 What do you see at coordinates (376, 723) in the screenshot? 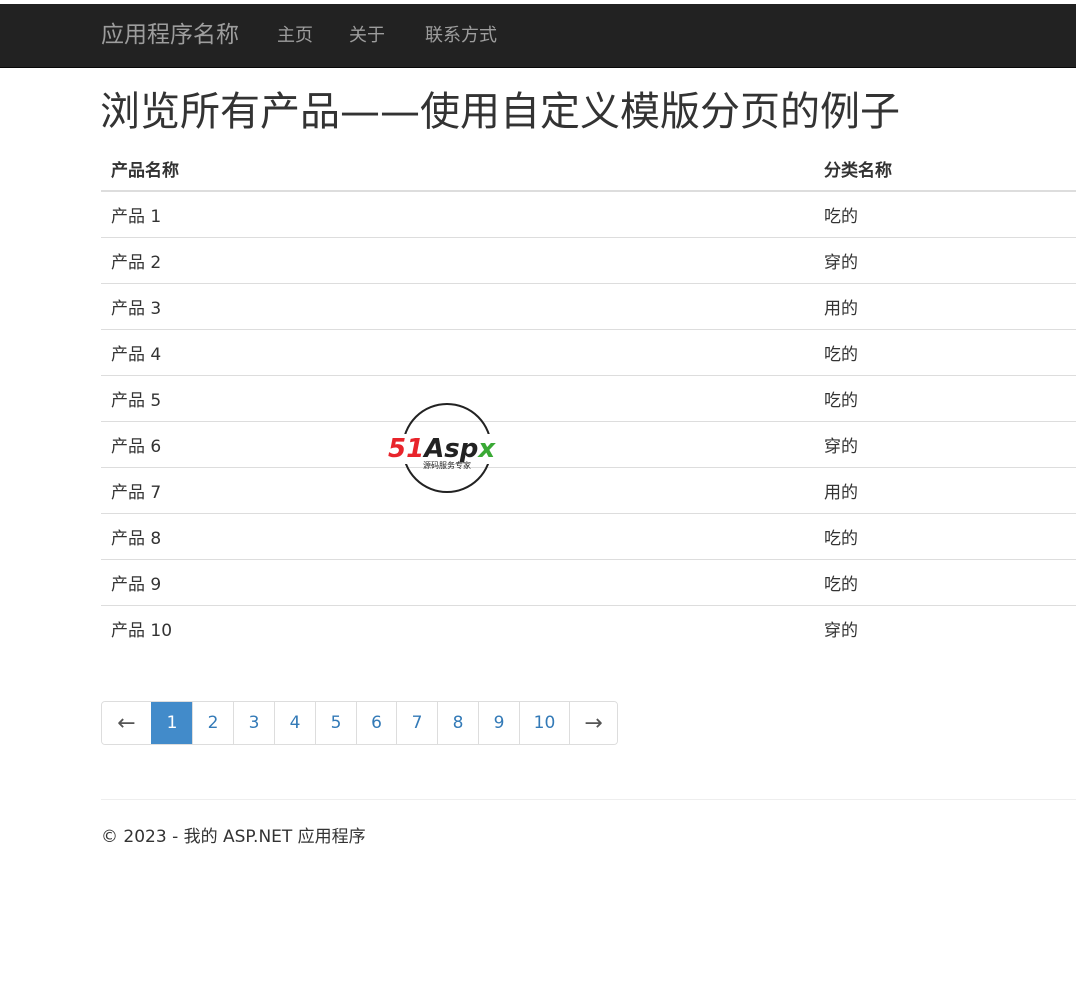
I see `pagination-page-6: 6` at bounding box center [376, 723].